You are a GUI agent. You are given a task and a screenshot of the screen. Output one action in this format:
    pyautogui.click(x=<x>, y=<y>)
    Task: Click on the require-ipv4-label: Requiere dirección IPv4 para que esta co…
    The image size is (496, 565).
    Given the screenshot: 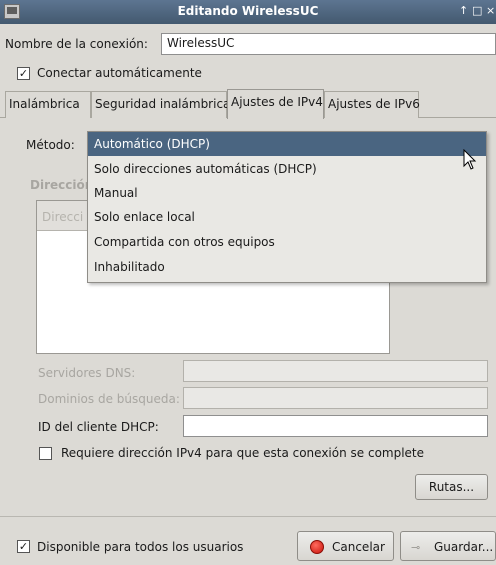 What is the action you would take?
    pyautogui.click(x=243, y=453)
    